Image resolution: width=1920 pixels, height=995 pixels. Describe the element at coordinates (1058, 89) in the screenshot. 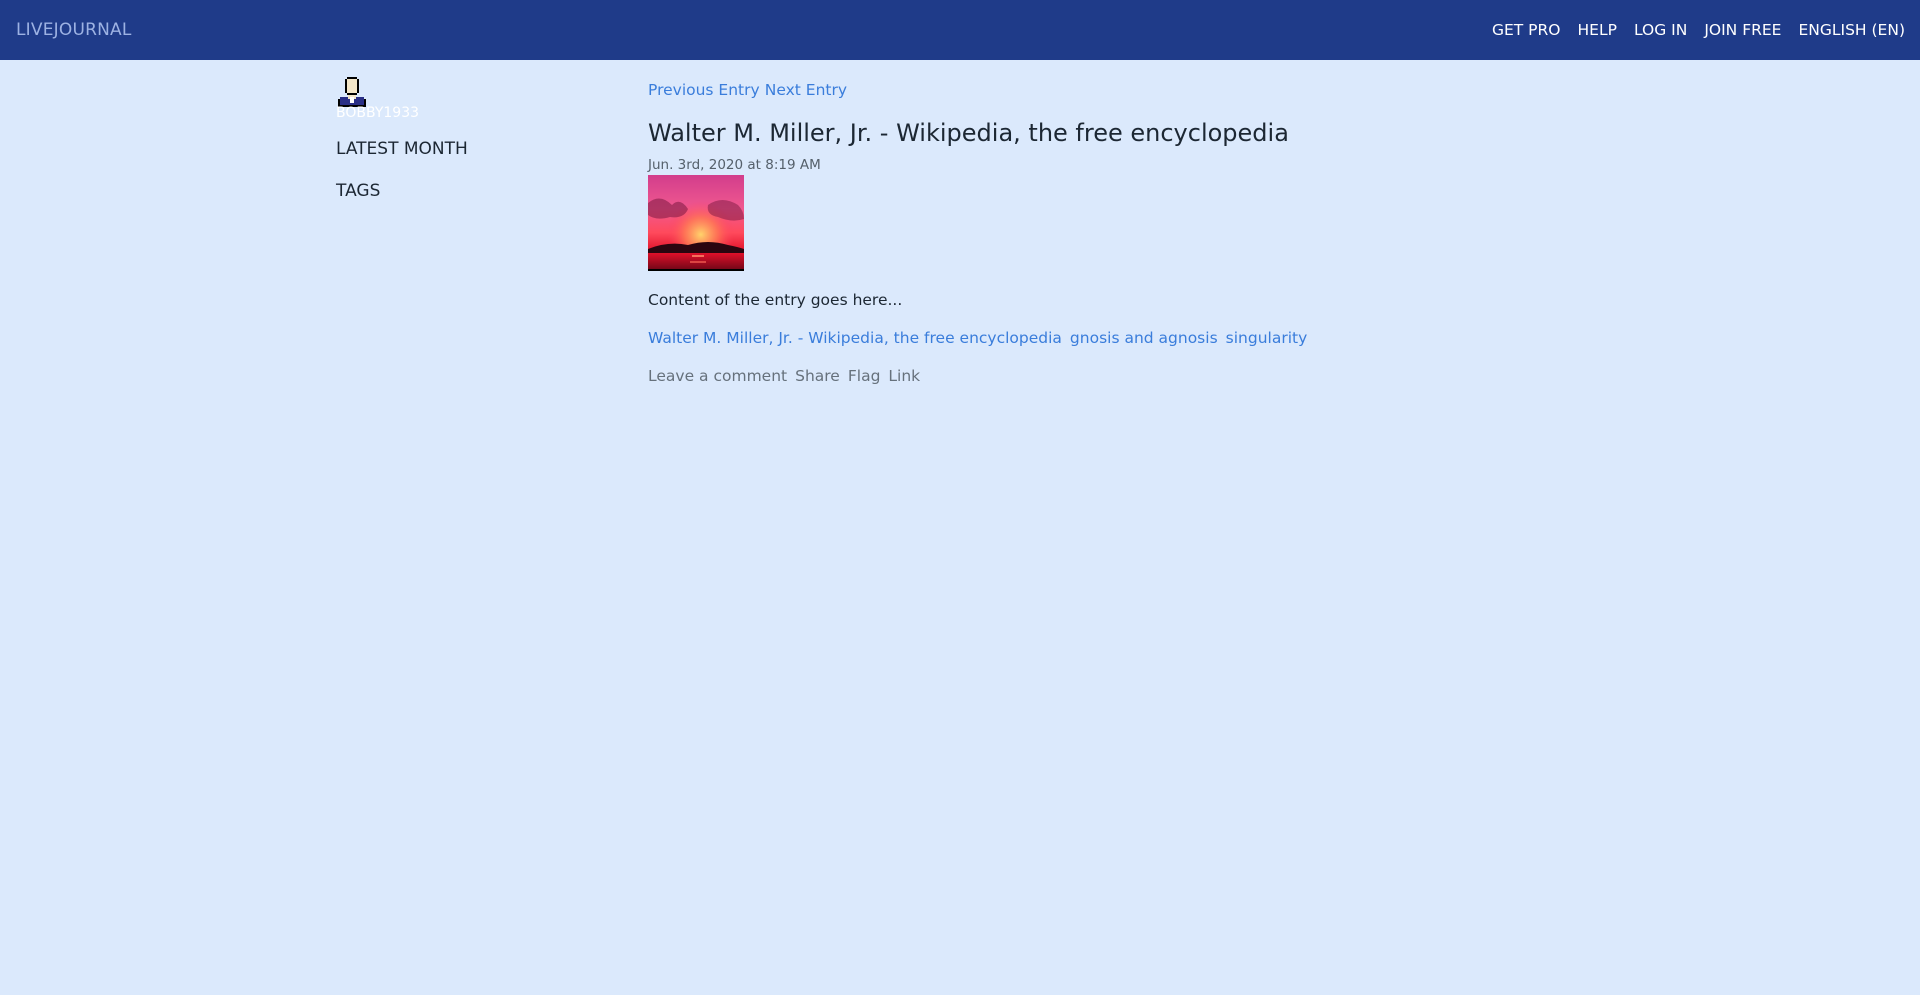

I see `entry-navigation: Previous Entry Next Entry` at that location.